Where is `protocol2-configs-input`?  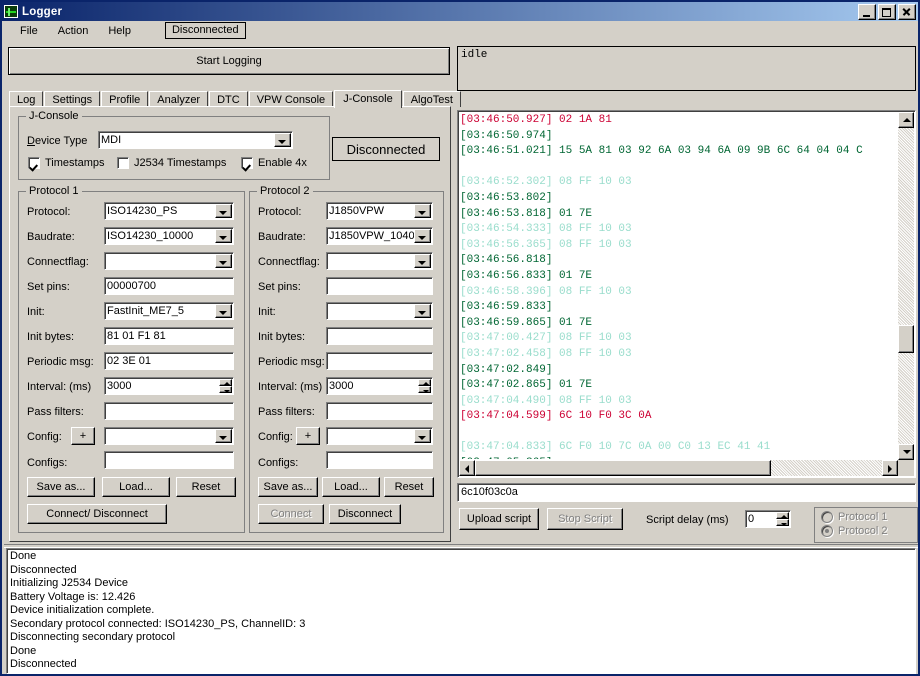
protocol2-configs-input is located at coordinates (379, 460).